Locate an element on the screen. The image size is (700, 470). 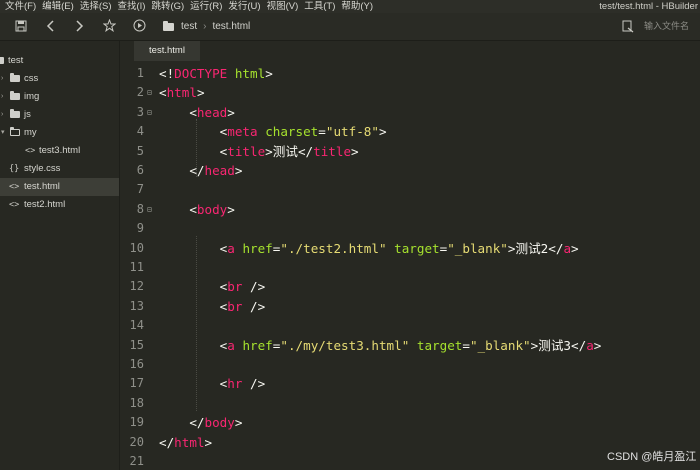
line-number: 18 is located at coordinates (136, 402).